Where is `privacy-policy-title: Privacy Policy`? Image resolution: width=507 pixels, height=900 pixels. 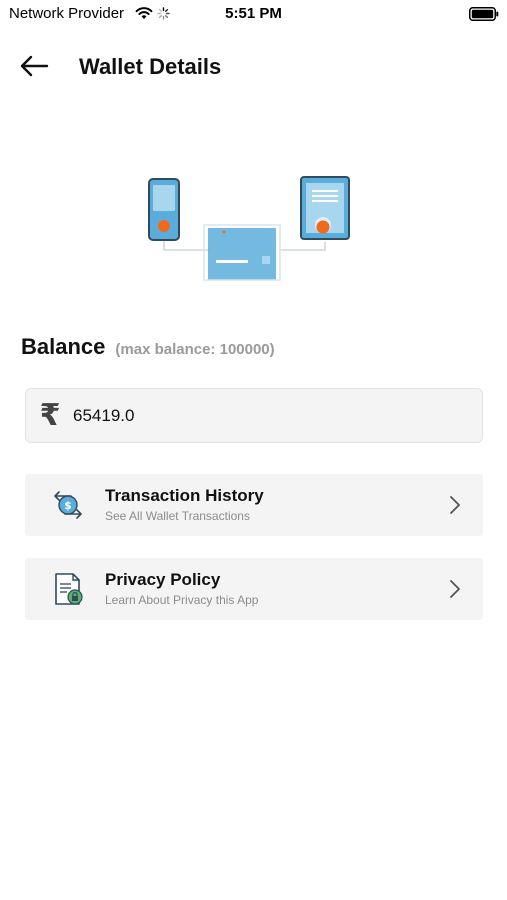
privacy-policy-title: Privacy Policy is located at coordinates (163, 579).